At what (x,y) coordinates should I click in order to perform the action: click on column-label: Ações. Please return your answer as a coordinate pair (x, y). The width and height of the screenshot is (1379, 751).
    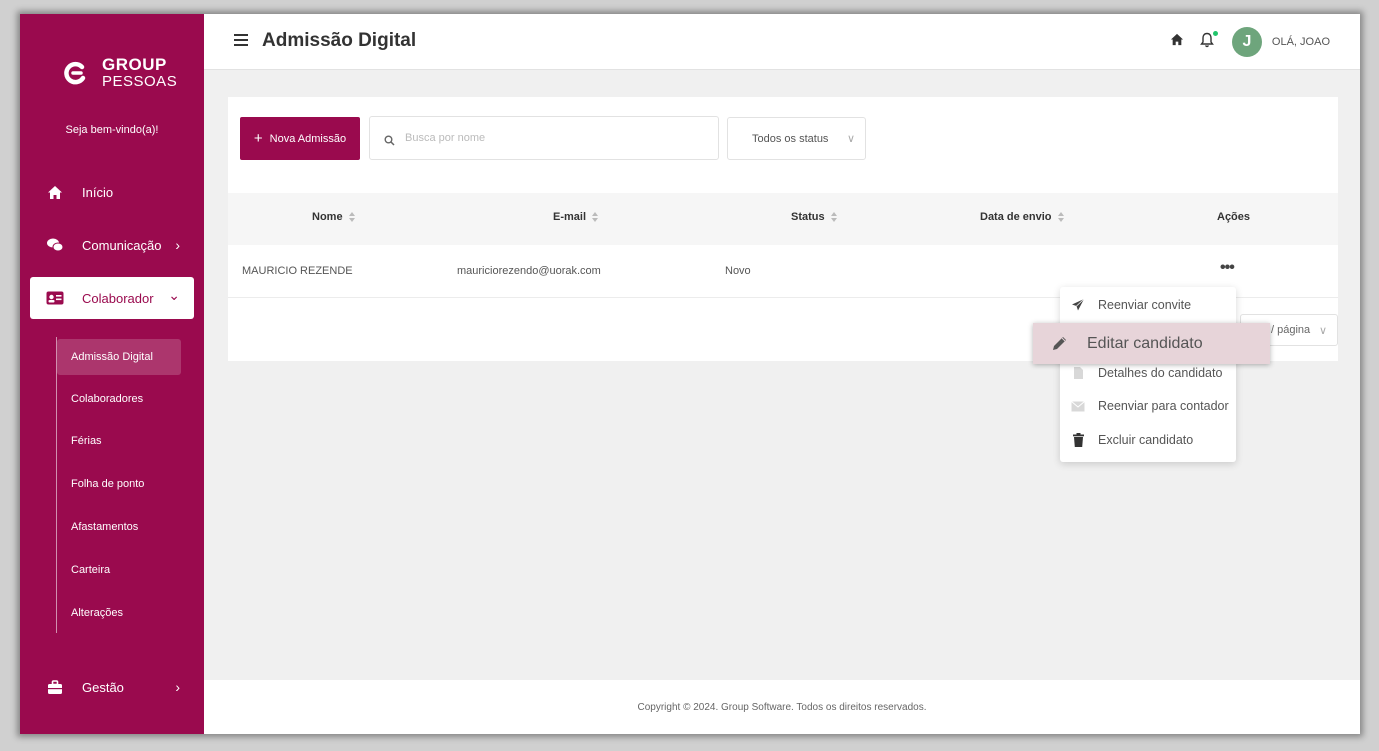
    Looking at the image, I should click on (1234, 217).